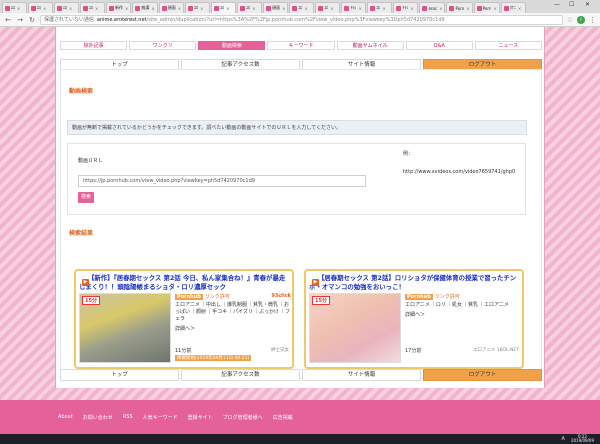  I want to click on footer-link: お問い合わせ, so click(98, 417).